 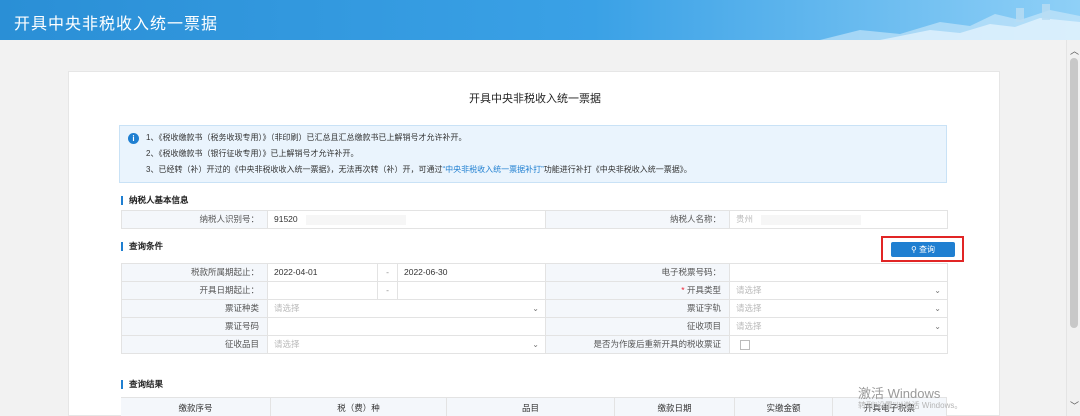 What do you see at coordinates (638, 345) in the screenshot?
I see `reissue-label: 是否为作废后重新开具的税收票证` at bounding box center [638, 345].